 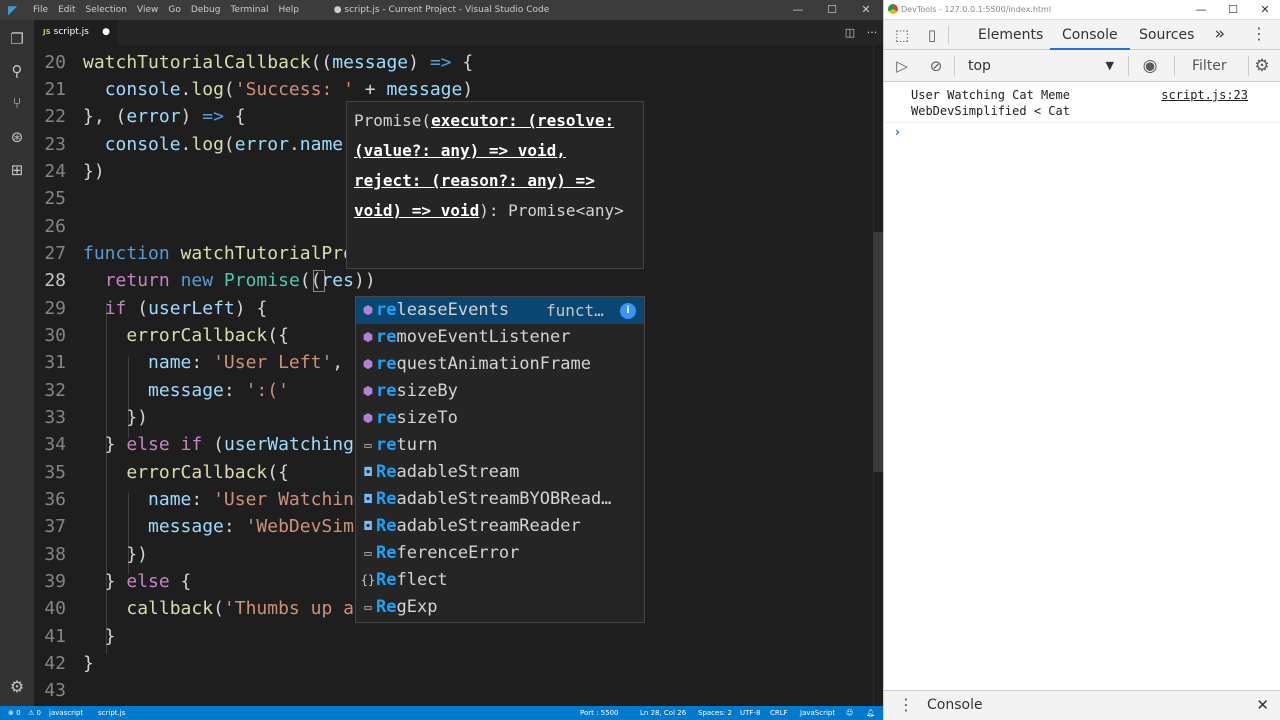 I want to click on suggestion-rest: questAnimationFrame, so click(x=493, y=364).